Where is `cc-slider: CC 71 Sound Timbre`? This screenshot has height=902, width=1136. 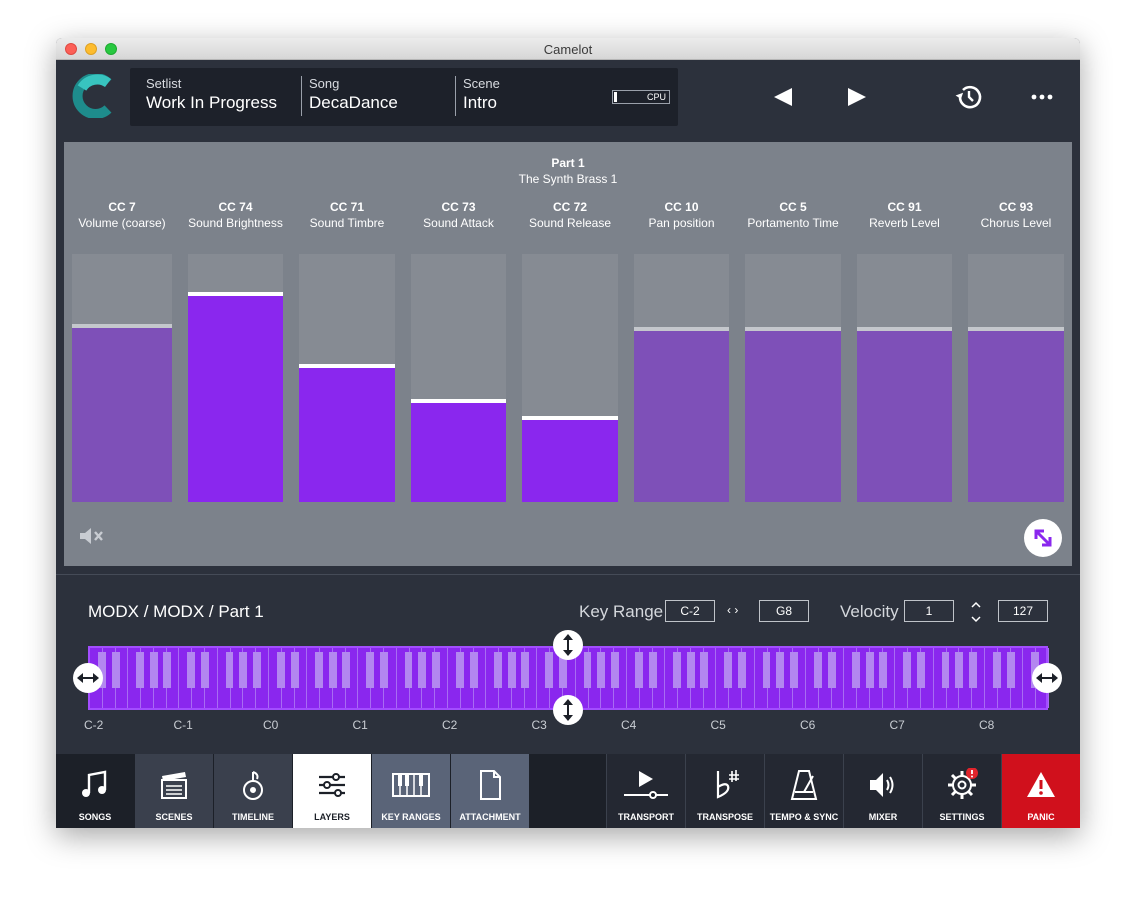
cc-slider: CC 71 Sound Timbre is located at coordinates (347, 351).